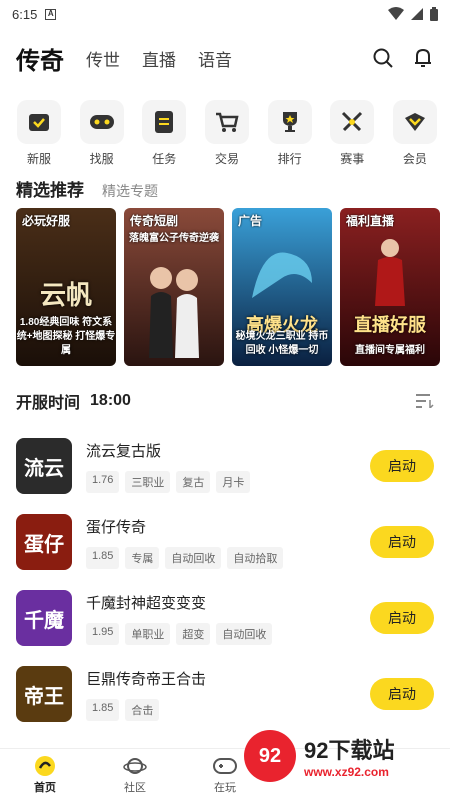 This screenshot has height=800, width=450. What do you see at coordinates (65, 295) in the screenshot?
I see `banner-title: 云帆` at bounding box center [65, 295].